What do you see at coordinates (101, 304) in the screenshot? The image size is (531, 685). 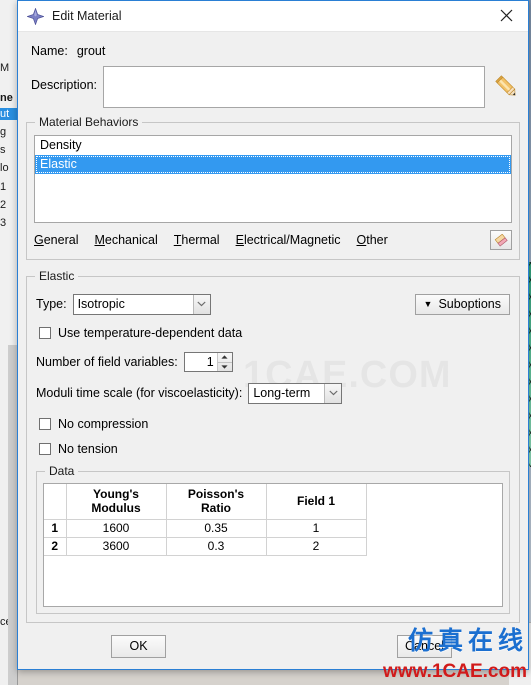 I see `type-select-value: Isotropic` at bounding box center [101, 304].